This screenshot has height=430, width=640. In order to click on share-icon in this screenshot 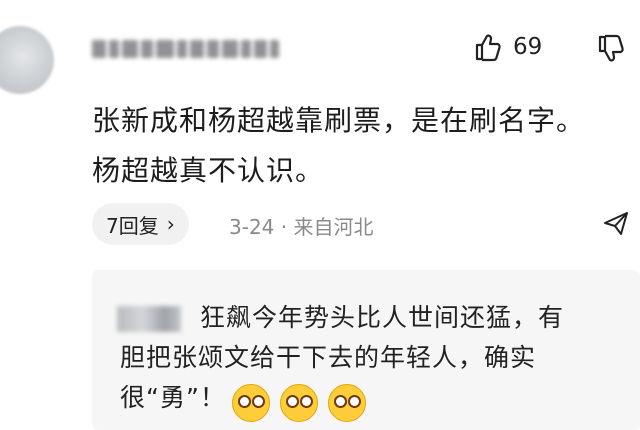, I will do `click(616, 223)`.